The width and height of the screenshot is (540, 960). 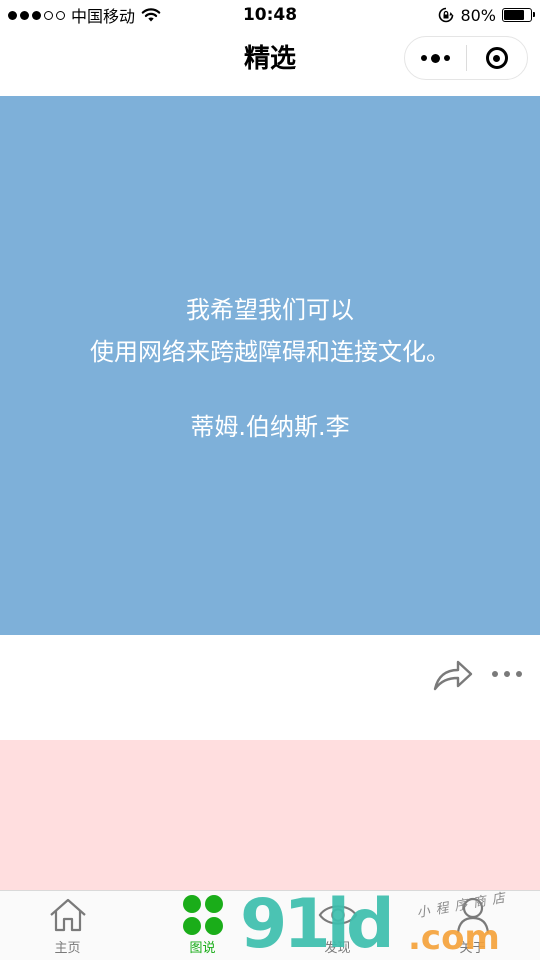 I want to click on tab-about: 关于, so click(x=472, y=925).